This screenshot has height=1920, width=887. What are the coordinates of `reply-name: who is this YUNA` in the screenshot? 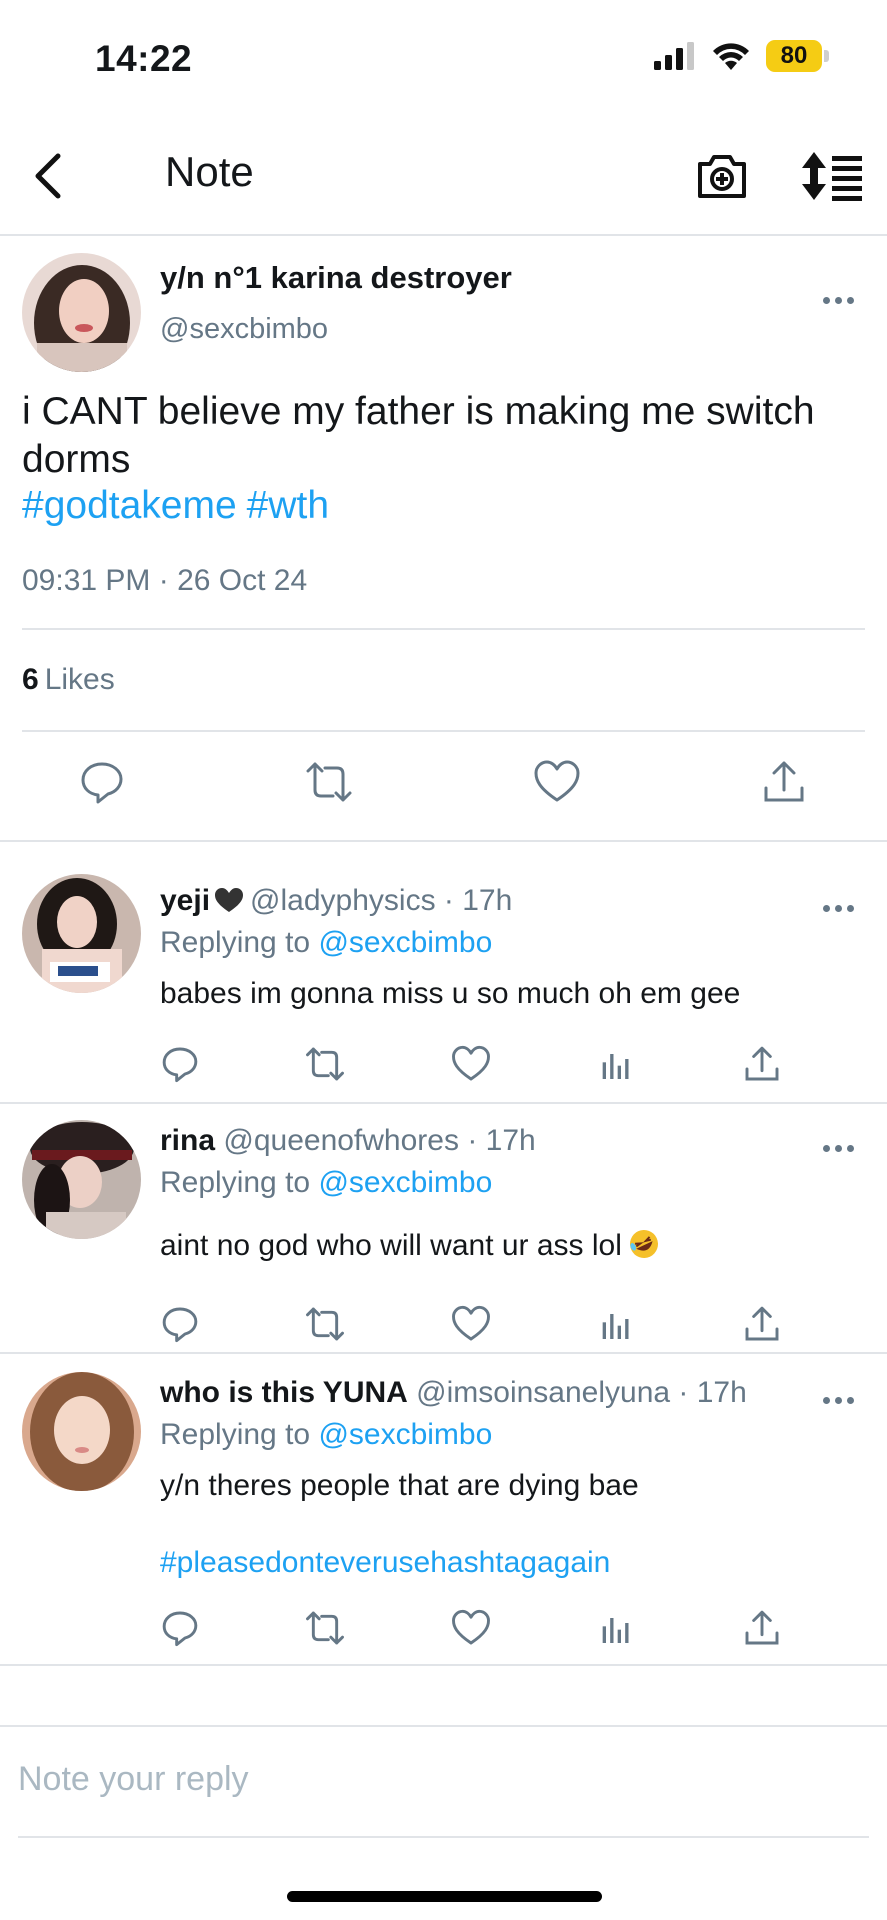 It's located at (284, 1392).